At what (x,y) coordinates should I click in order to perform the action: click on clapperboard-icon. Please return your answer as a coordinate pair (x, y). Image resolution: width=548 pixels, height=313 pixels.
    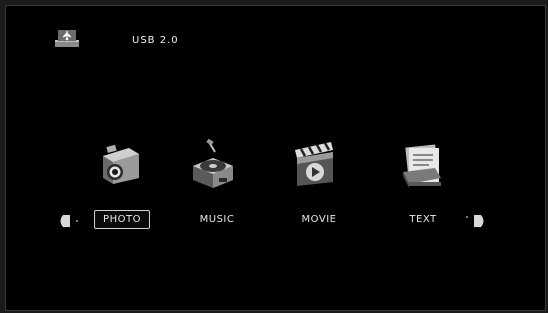
    Looking at the image, I should click on (314, 164).